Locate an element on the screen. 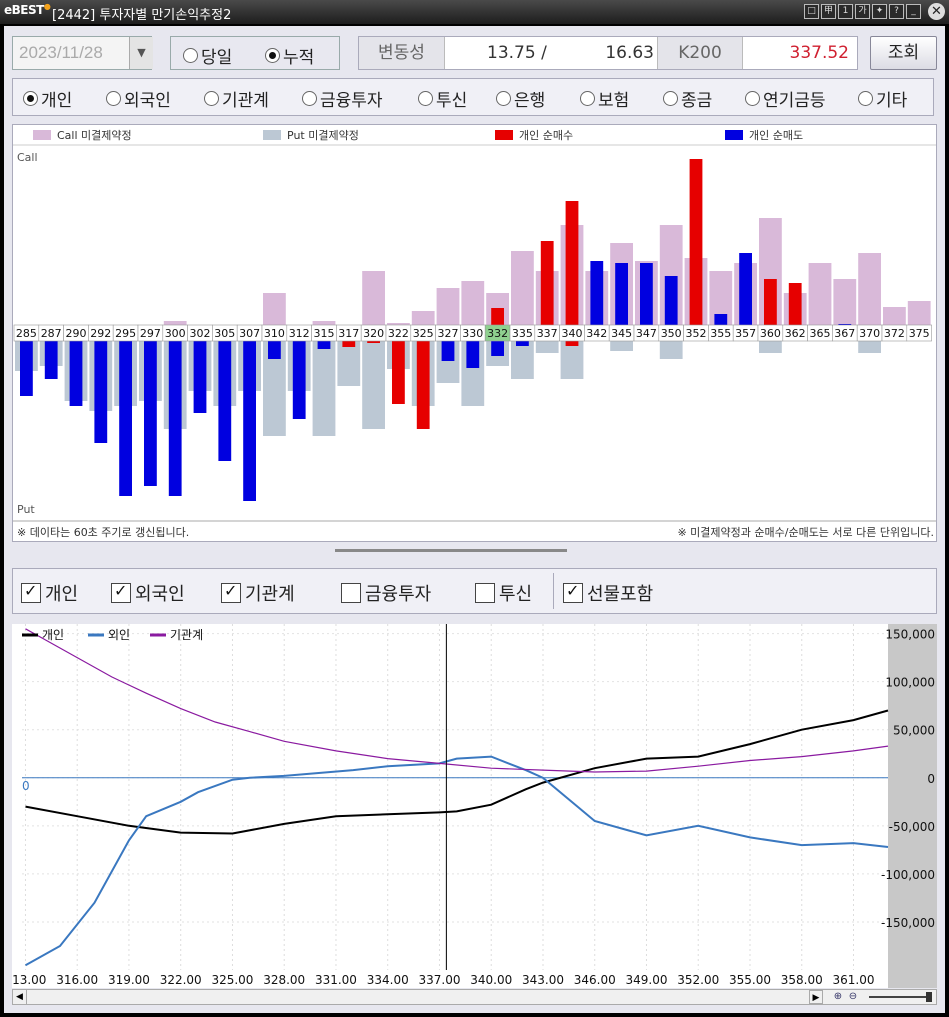 This screenshot has width=949, height=1017. zoom-slider is located at coordinates (900, 997).